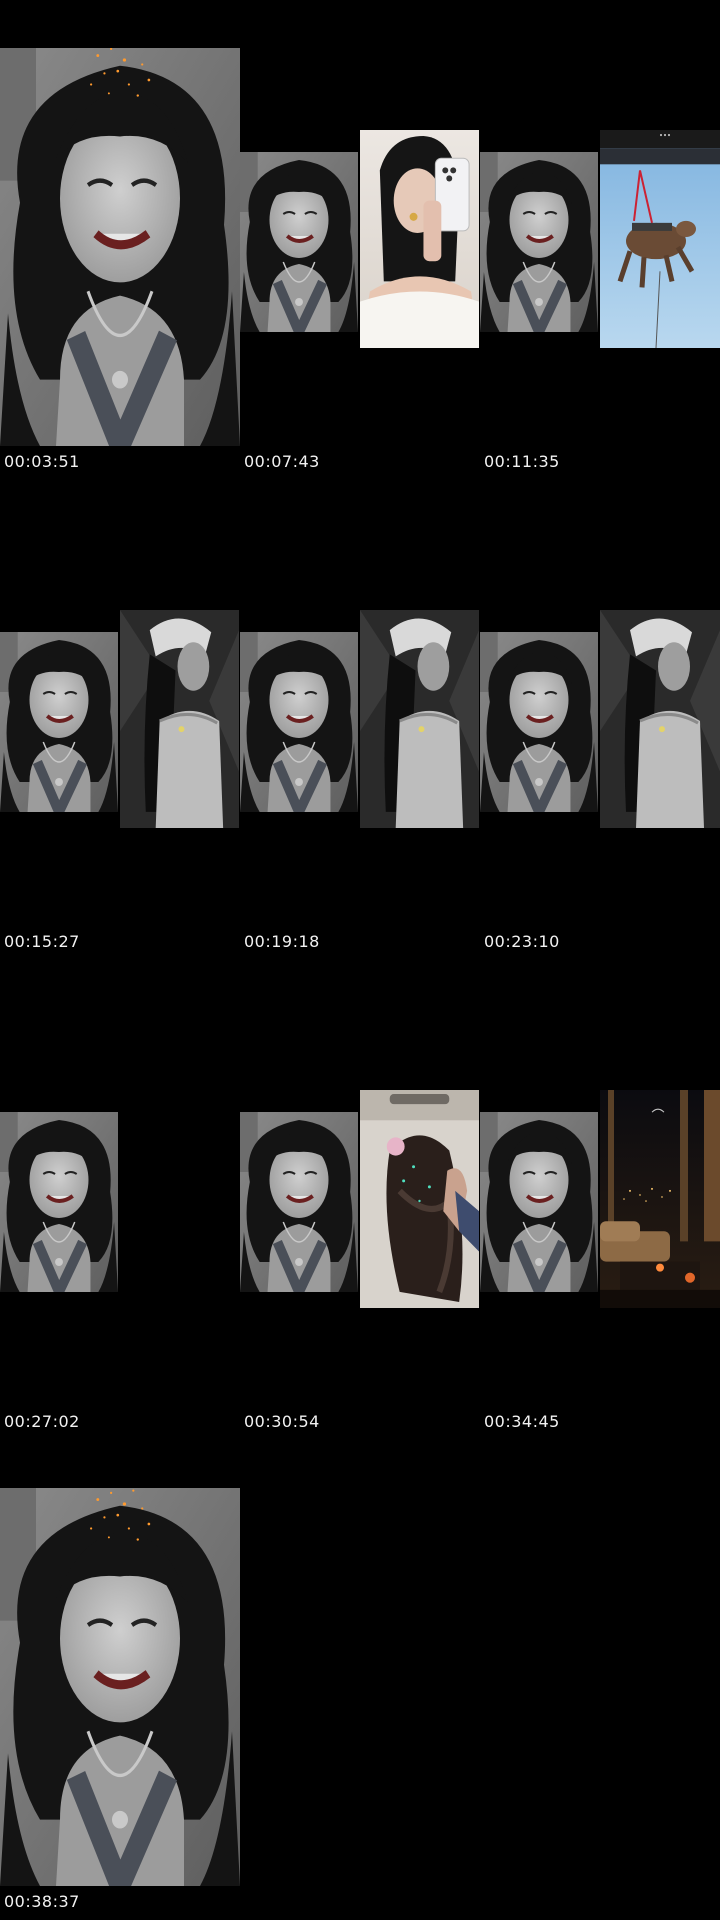  What do you see at coordinates (42, 1421) in the screenshot?
I see `timestamp: 00:27:02` at bounding box center [42, 1421].